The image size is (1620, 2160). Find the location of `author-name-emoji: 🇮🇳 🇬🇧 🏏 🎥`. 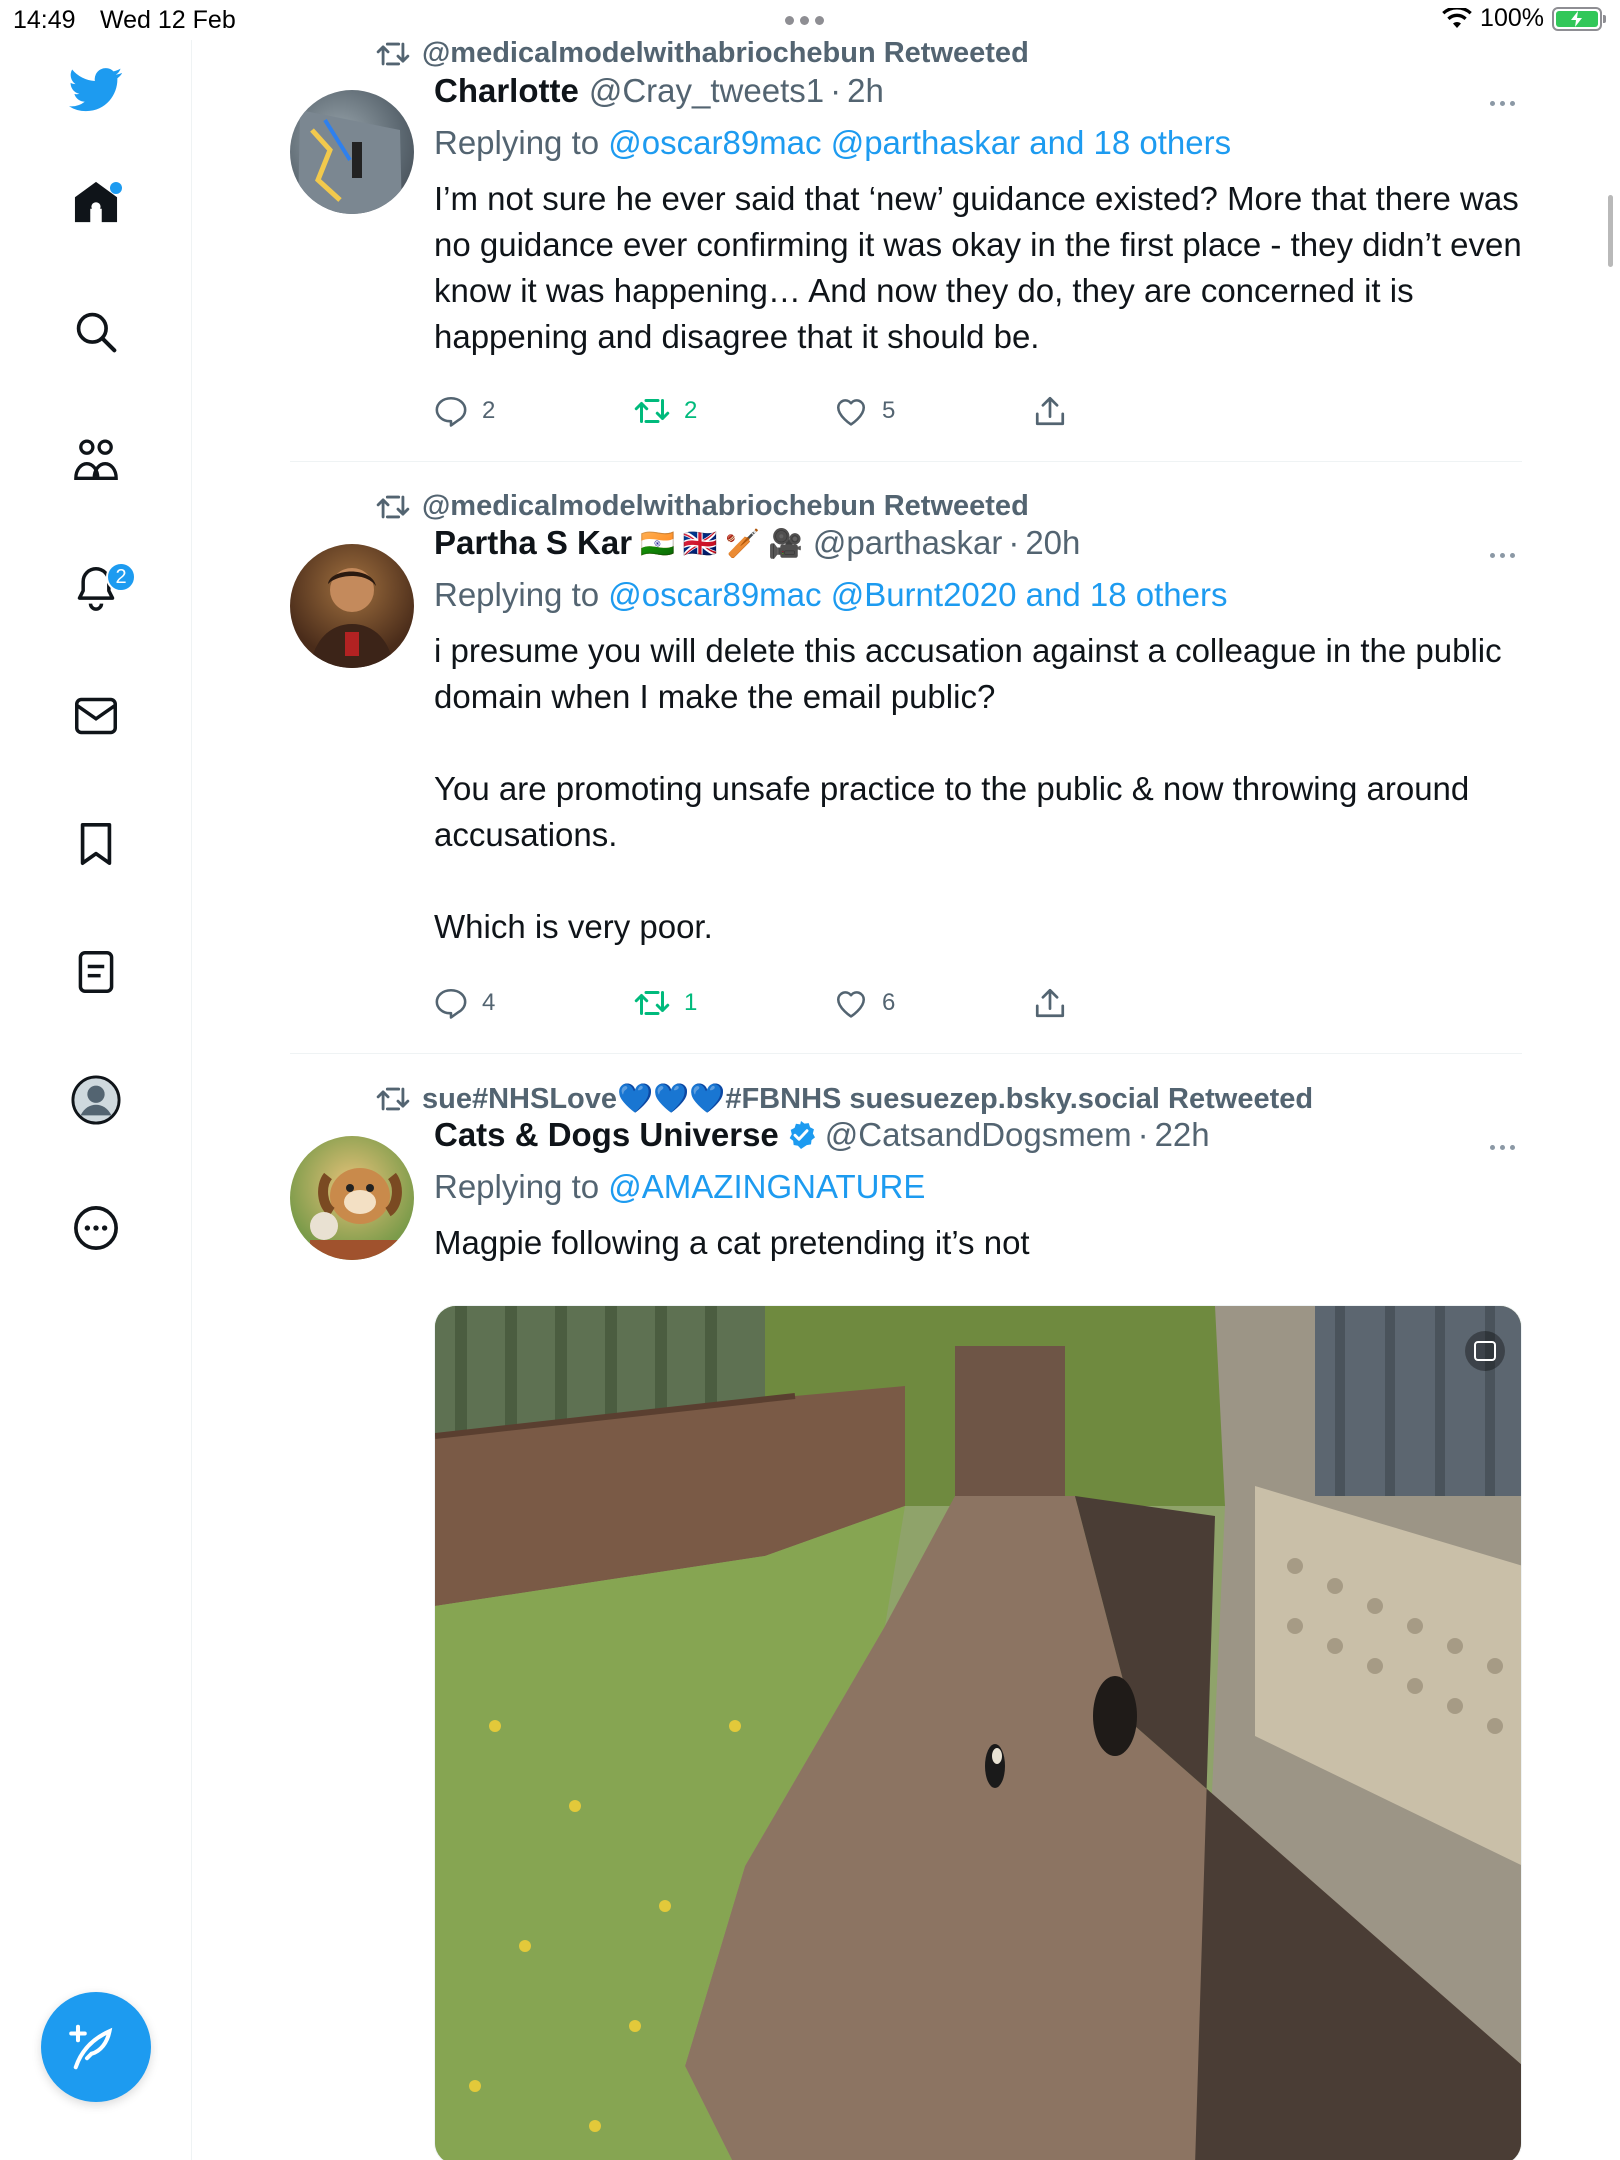

author-name-emoji: 🇮🇳 🇬🇧 🏏 🎥 is located at coordinates (721, 543).